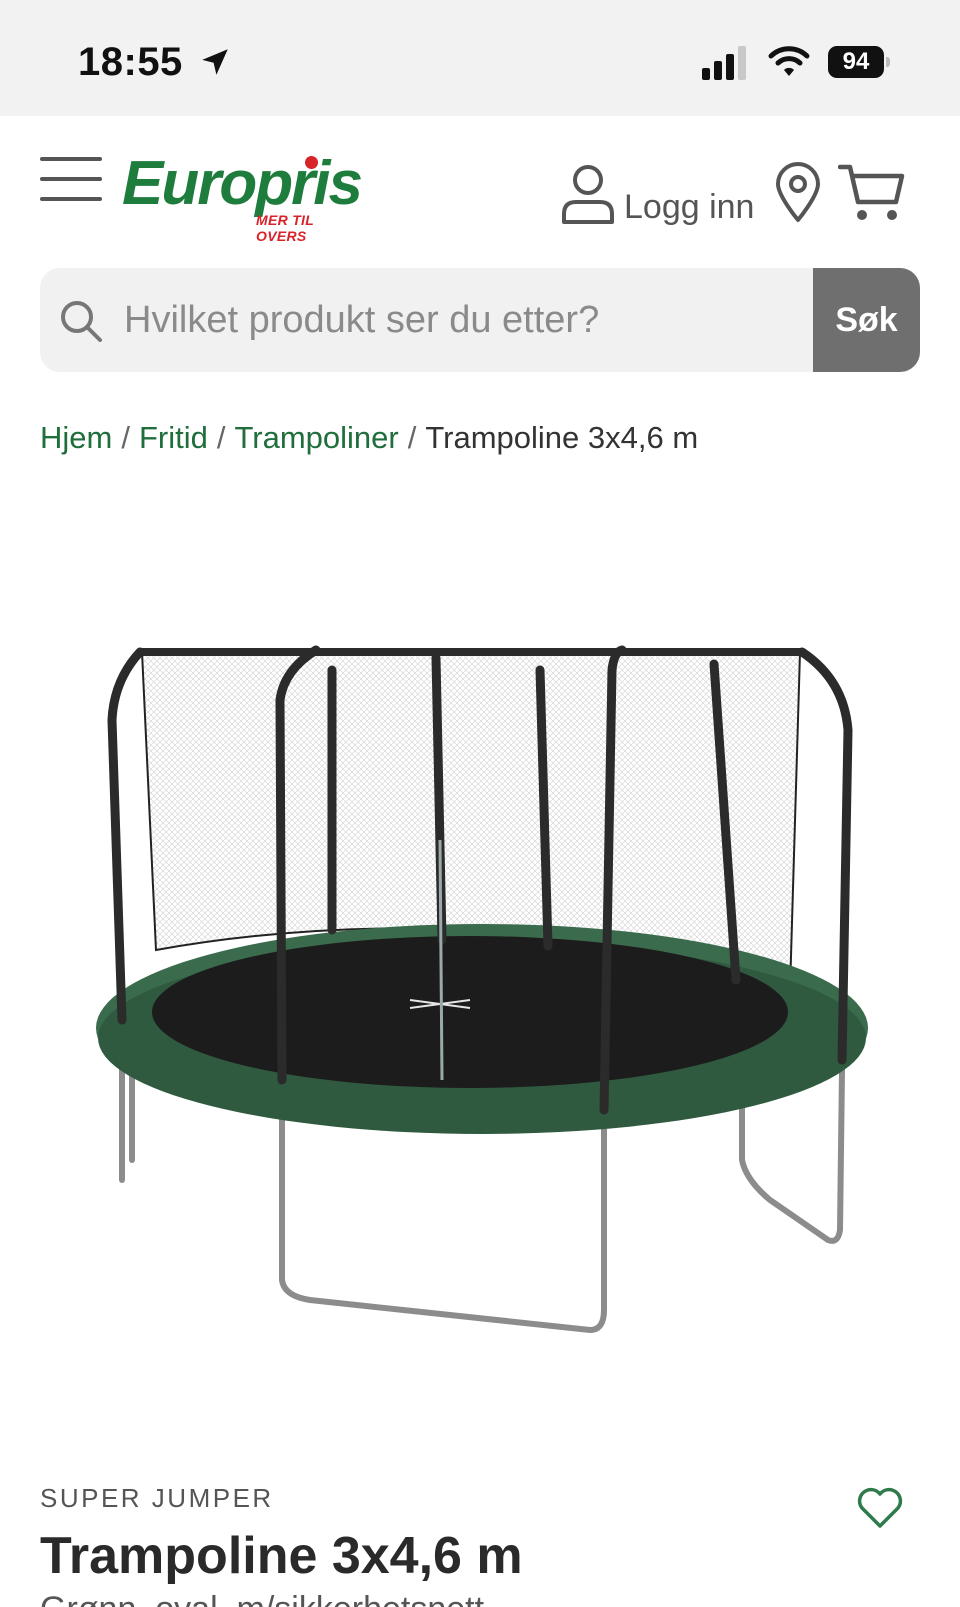  What do you see at coordinates (262, 1598) in the screenshot?
I see `product-subtitle: Grønn, oval, m/sikkerhetsnett` at bounding box center [262, 1598].